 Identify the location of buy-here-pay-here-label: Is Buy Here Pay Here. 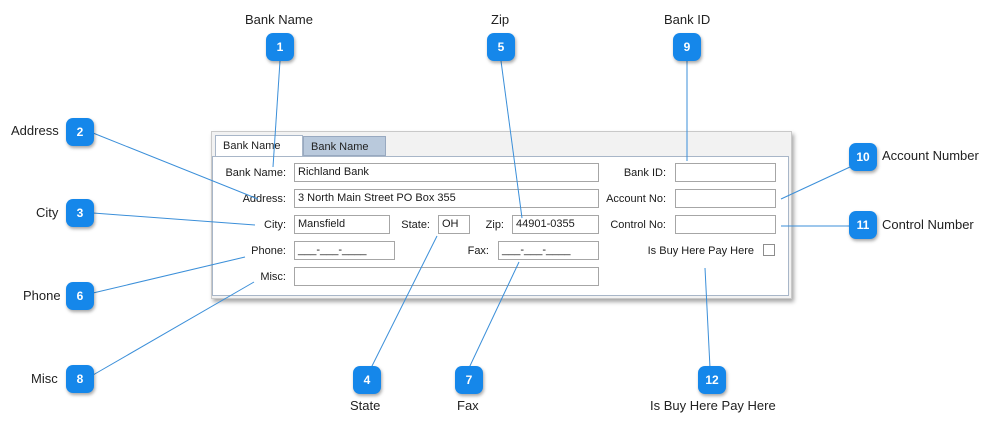
(700, 251).